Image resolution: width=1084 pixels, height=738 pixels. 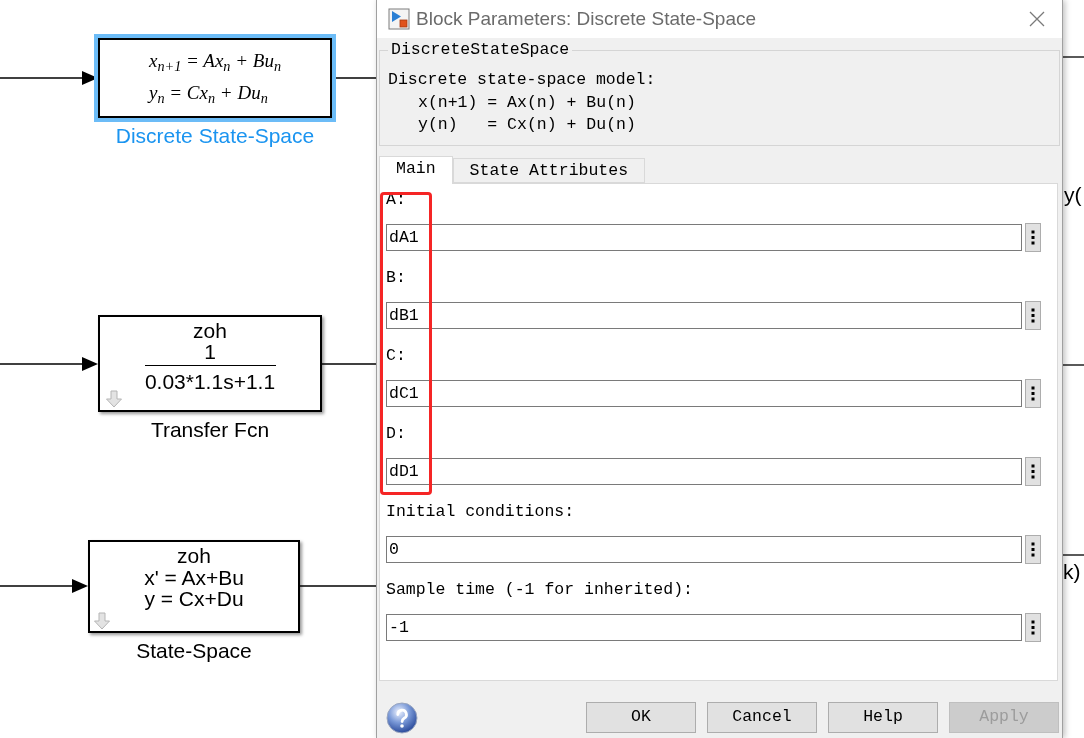 What do you see at coordinates (210, 430) in the screenshot?
I see `block-label: Transfer Fcn` at bounding box center [210, 430].